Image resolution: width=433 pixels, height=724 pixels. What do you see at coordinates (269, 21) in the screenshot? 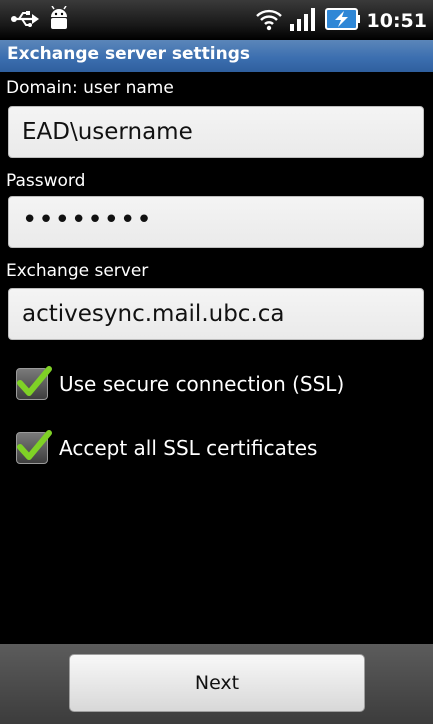
I see `wifi-icon` at bounding box center [269, 21].